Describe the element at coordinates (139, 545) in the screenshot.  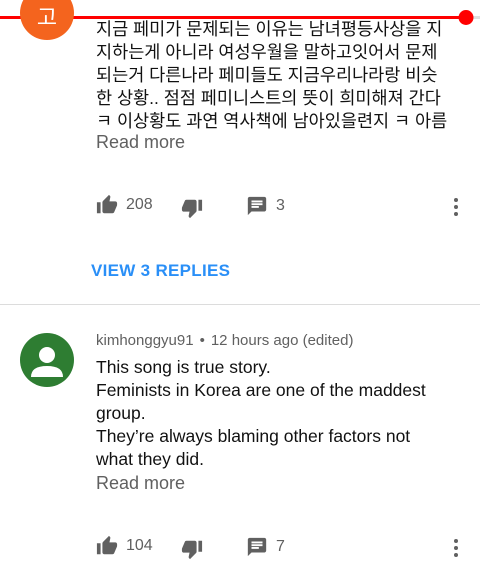
I see `like-count: 104` at that location.